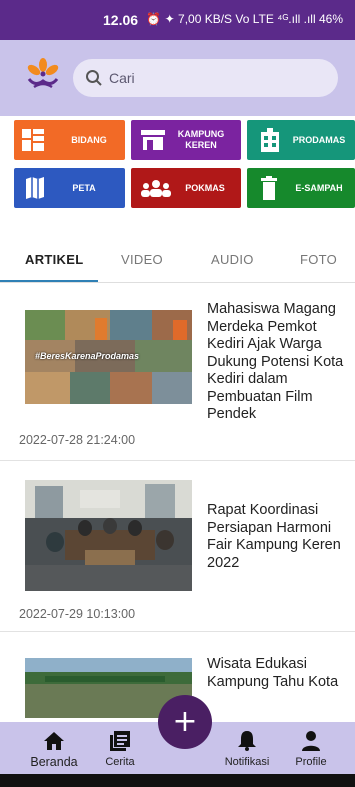 This screenshot has width=355, height=787. I want to click on menu-label-peta: PETA, so click(84, 188).